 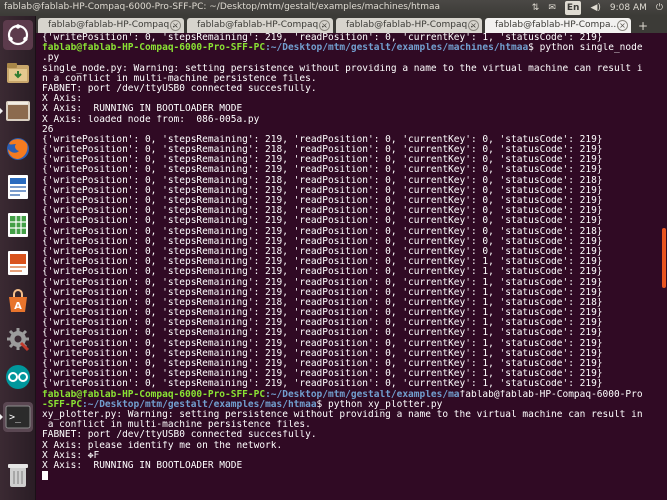 I want to click on system-tray: ⇅ ✉ En ◀) 9:08 AM ⏻, so click(x=597, y=8).